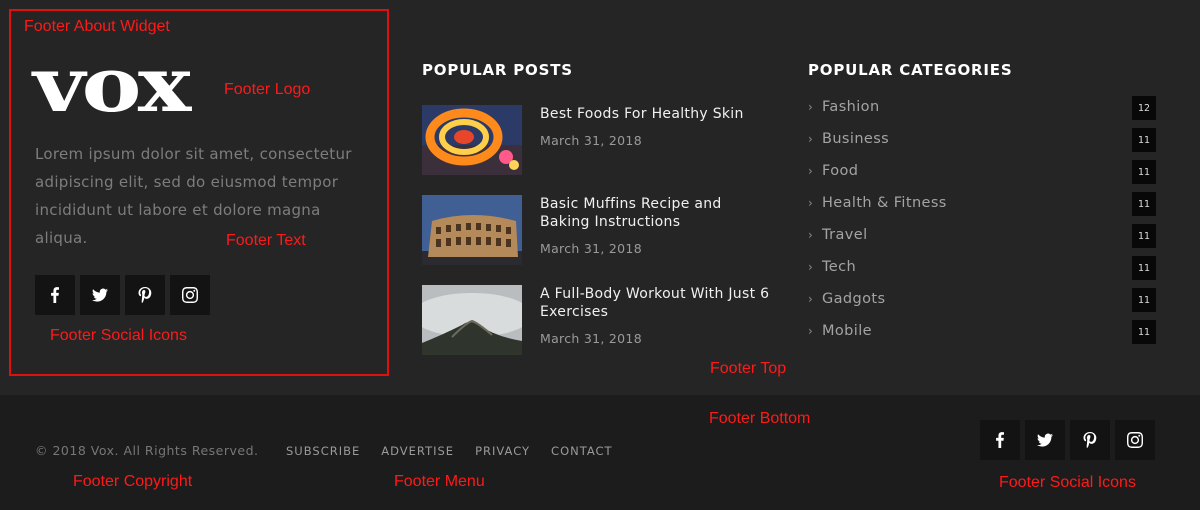 The width and height of the screenshot is (1200, 510). Describe the element at coordinates (139, 85) in the screenshot. I see `footer-logo: vox` at that location.